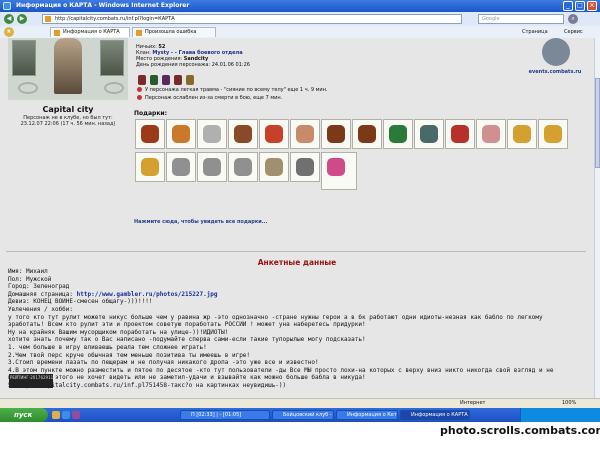 This screenshot has width=600, height=450. I want to click on forward-icon: ▶, so click(22, 19).